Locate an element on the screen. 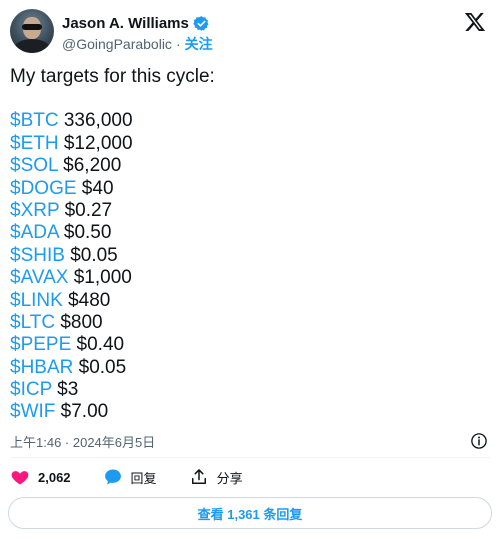 The image size is (500, 539). cashtag-link: $ETH is located at coordinates (34, 143).